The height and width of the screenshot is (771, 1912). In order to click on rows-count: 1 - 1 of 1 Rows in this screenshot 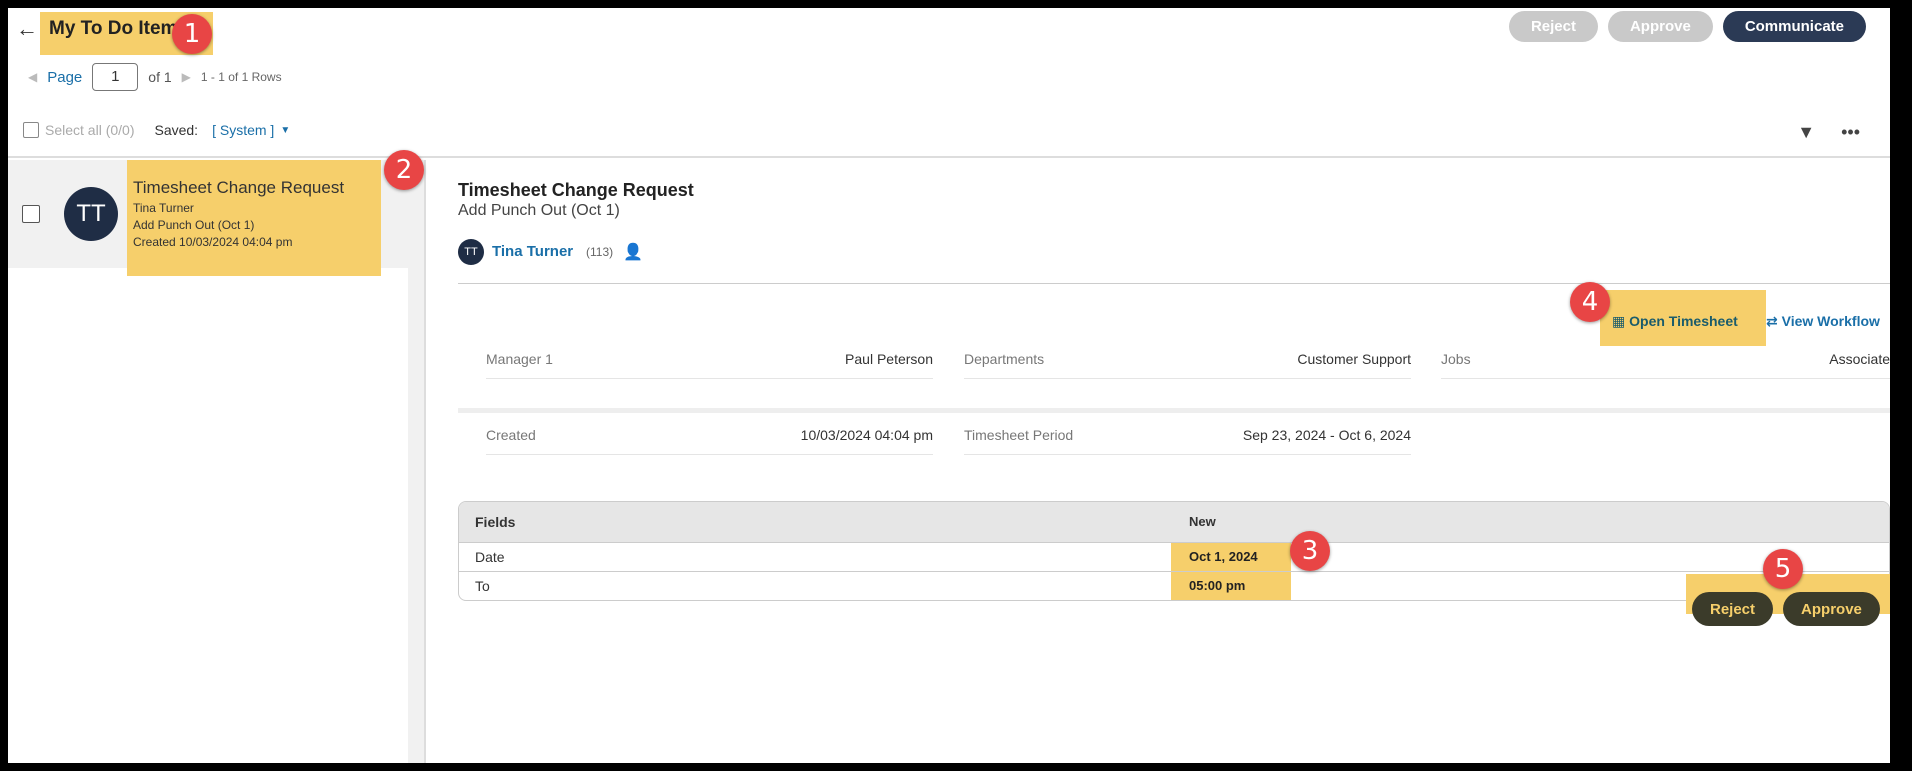, I will do `click(241, 77)`.